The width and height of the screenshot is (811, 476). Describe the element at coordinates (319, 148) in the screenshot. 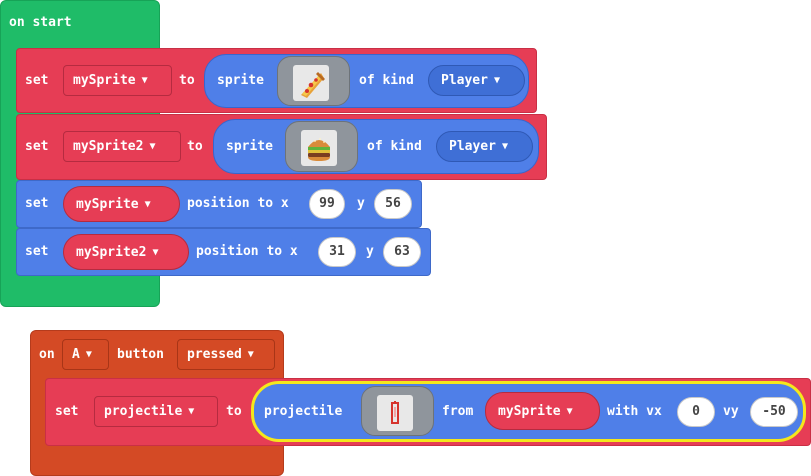

I see `burger-icon` at that location.